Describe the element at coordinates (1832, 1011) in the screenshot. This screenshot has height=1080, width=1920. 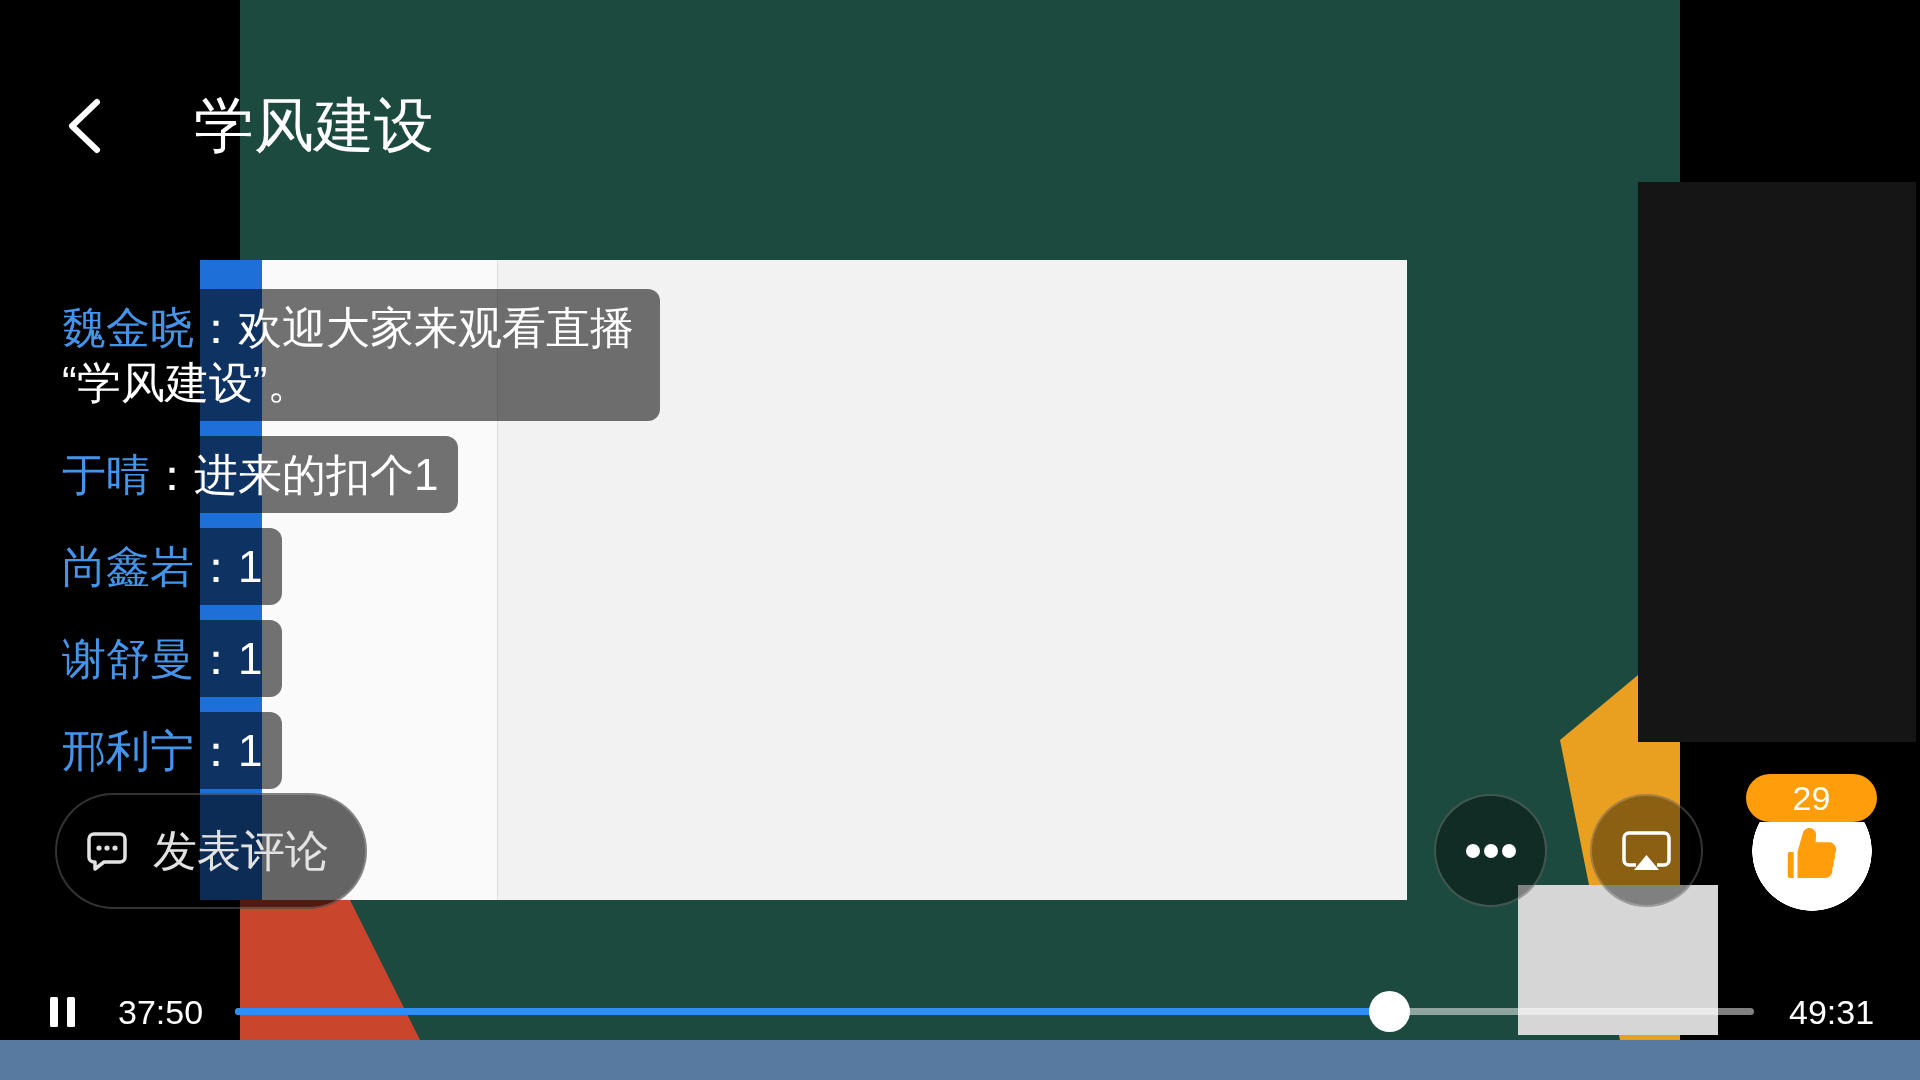
I see `duration-time: 49:31` at that location.